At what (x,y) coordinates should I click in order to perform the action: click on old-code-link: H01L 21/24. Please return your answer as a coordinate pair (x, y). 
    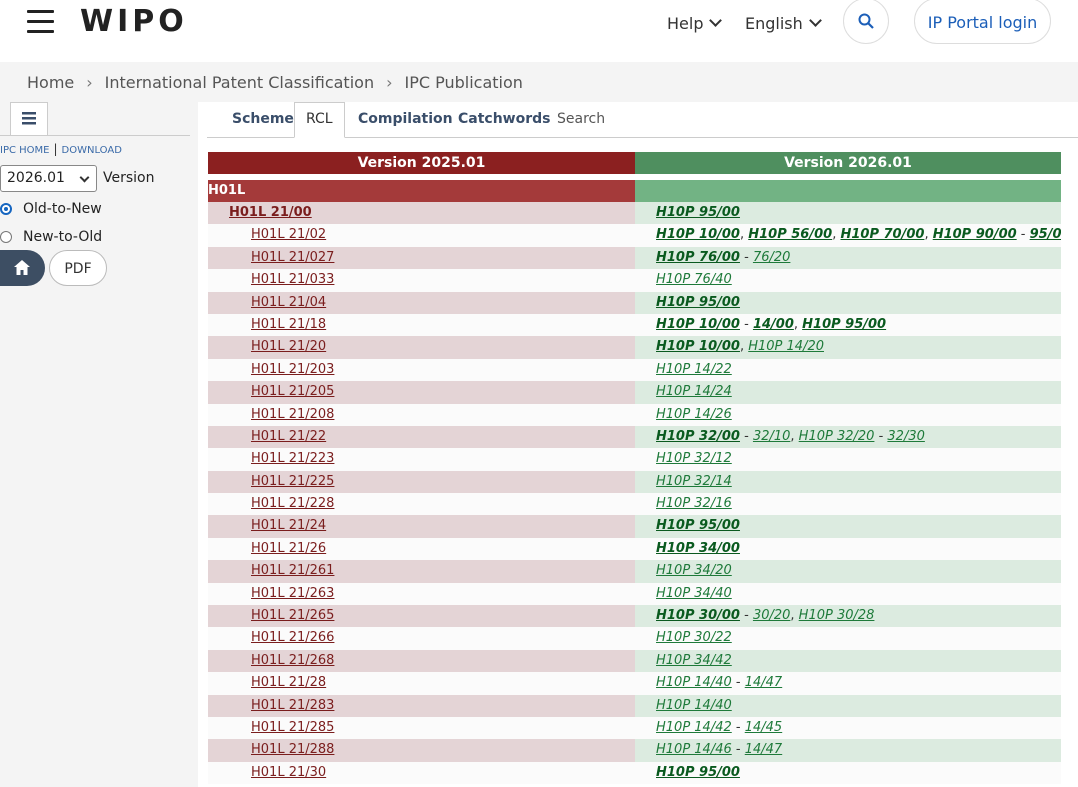
    Looking at the image, I should click on (288, 525).